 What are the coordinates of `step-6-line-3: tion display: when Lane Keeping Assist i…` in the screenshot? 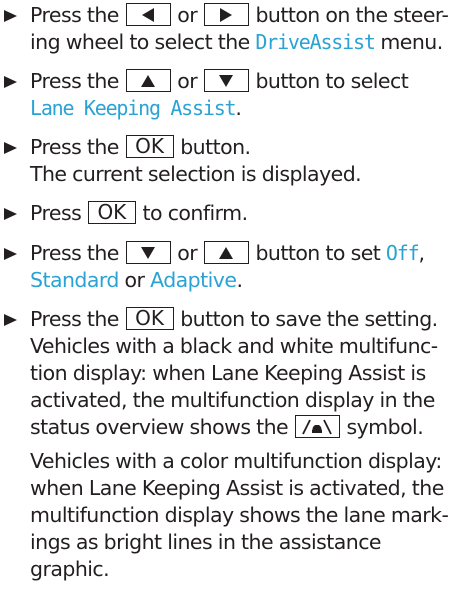 It's located at (228, 373).